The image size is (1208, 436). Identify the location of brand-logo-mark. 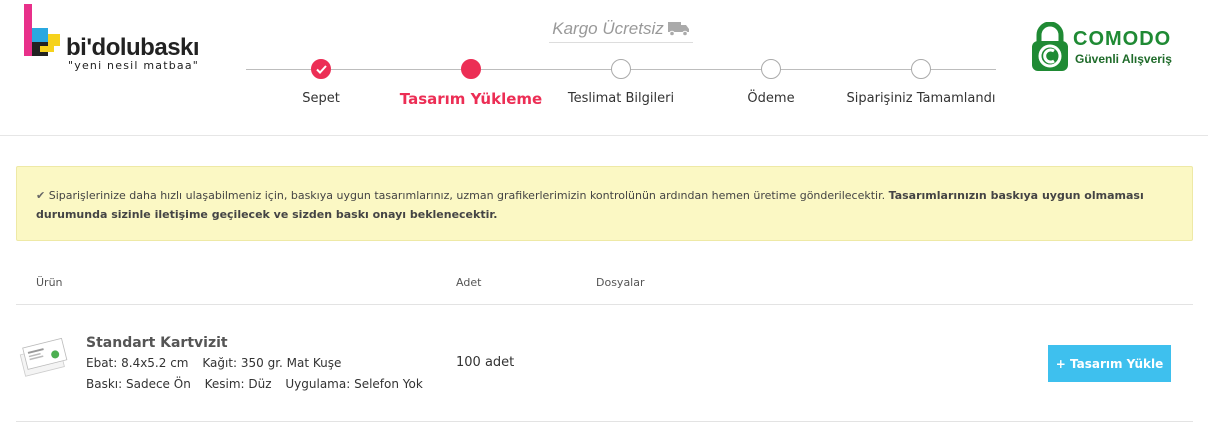
(42, 30).